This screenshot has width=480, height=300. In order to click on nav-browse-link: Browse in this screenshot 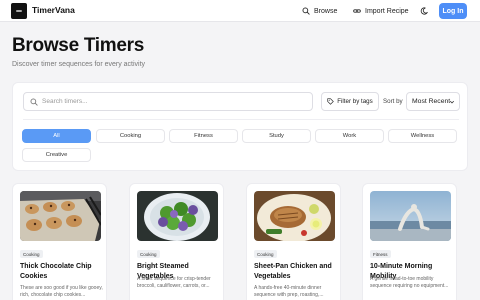, I will do `click(319, 11)`.